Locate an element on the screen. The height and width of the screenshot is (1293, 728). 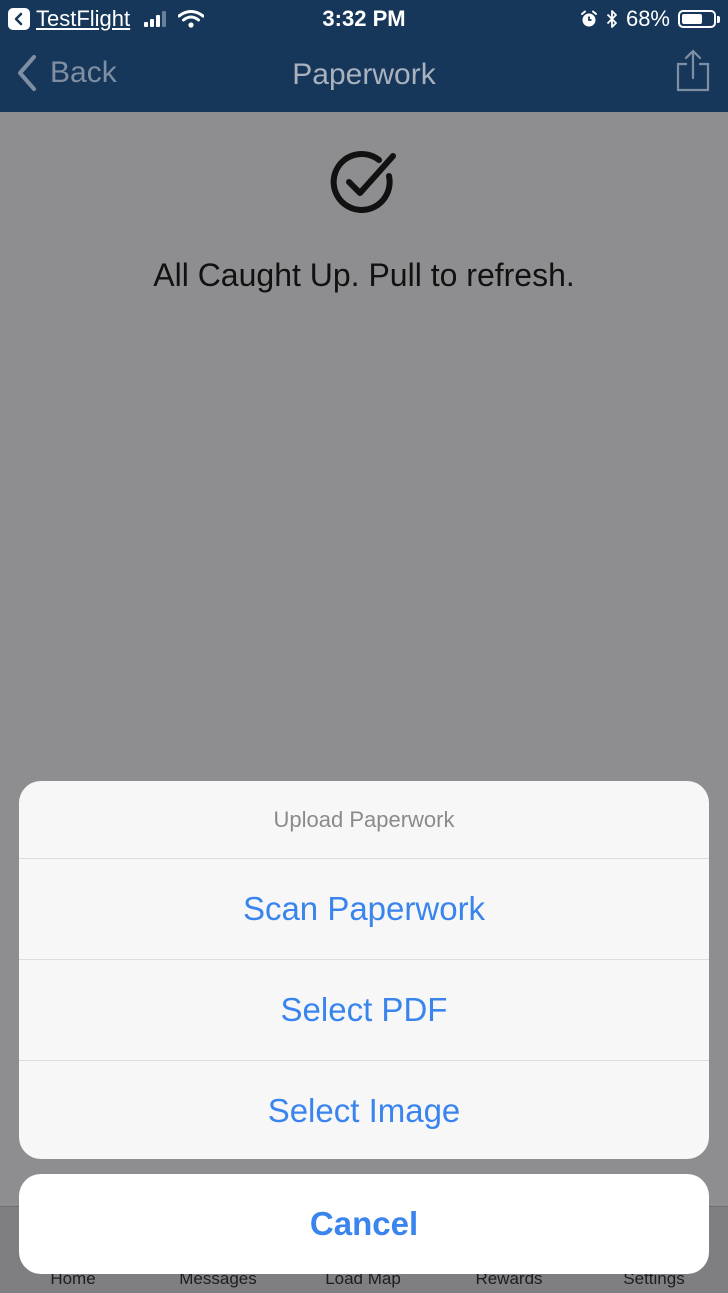
select-image-button: Select Image is located at coordinates (364, 1110).